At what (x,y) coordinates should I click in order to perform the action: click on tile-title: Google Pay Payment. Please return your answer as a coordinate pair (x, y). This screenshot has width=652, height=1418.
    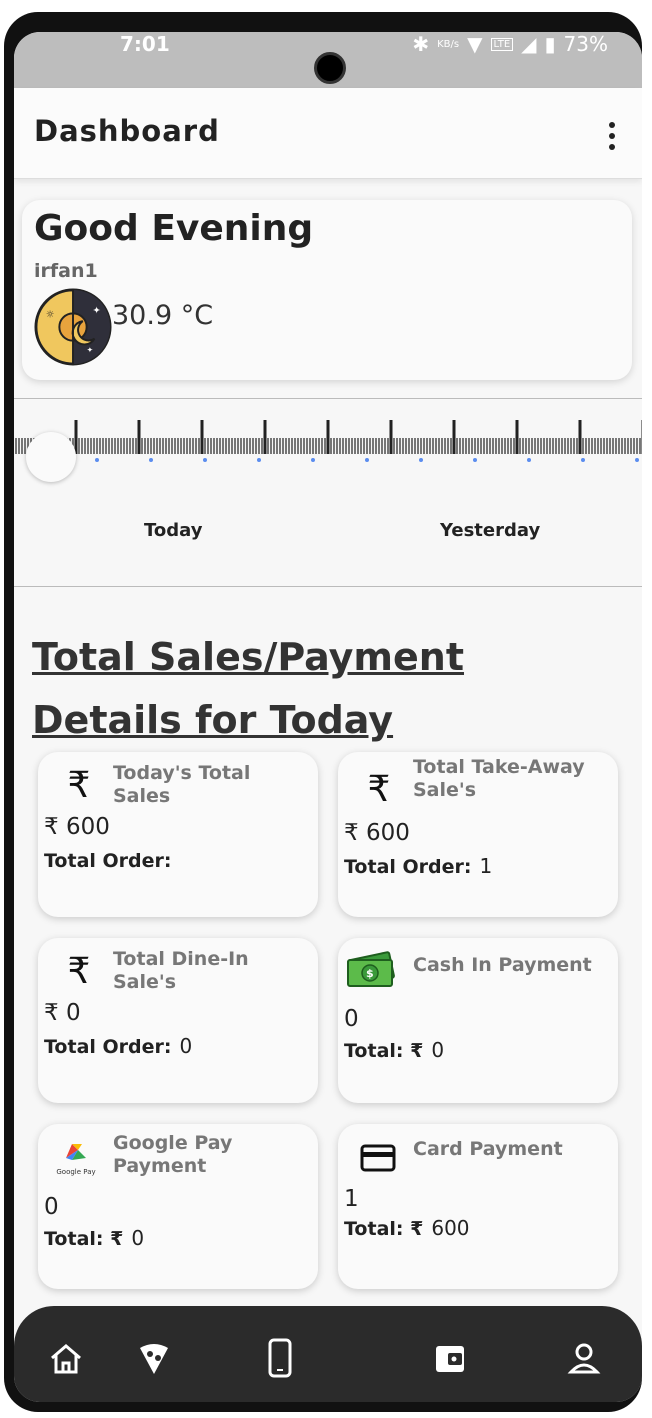
    Looking at the image, I should click on (173, 1154).